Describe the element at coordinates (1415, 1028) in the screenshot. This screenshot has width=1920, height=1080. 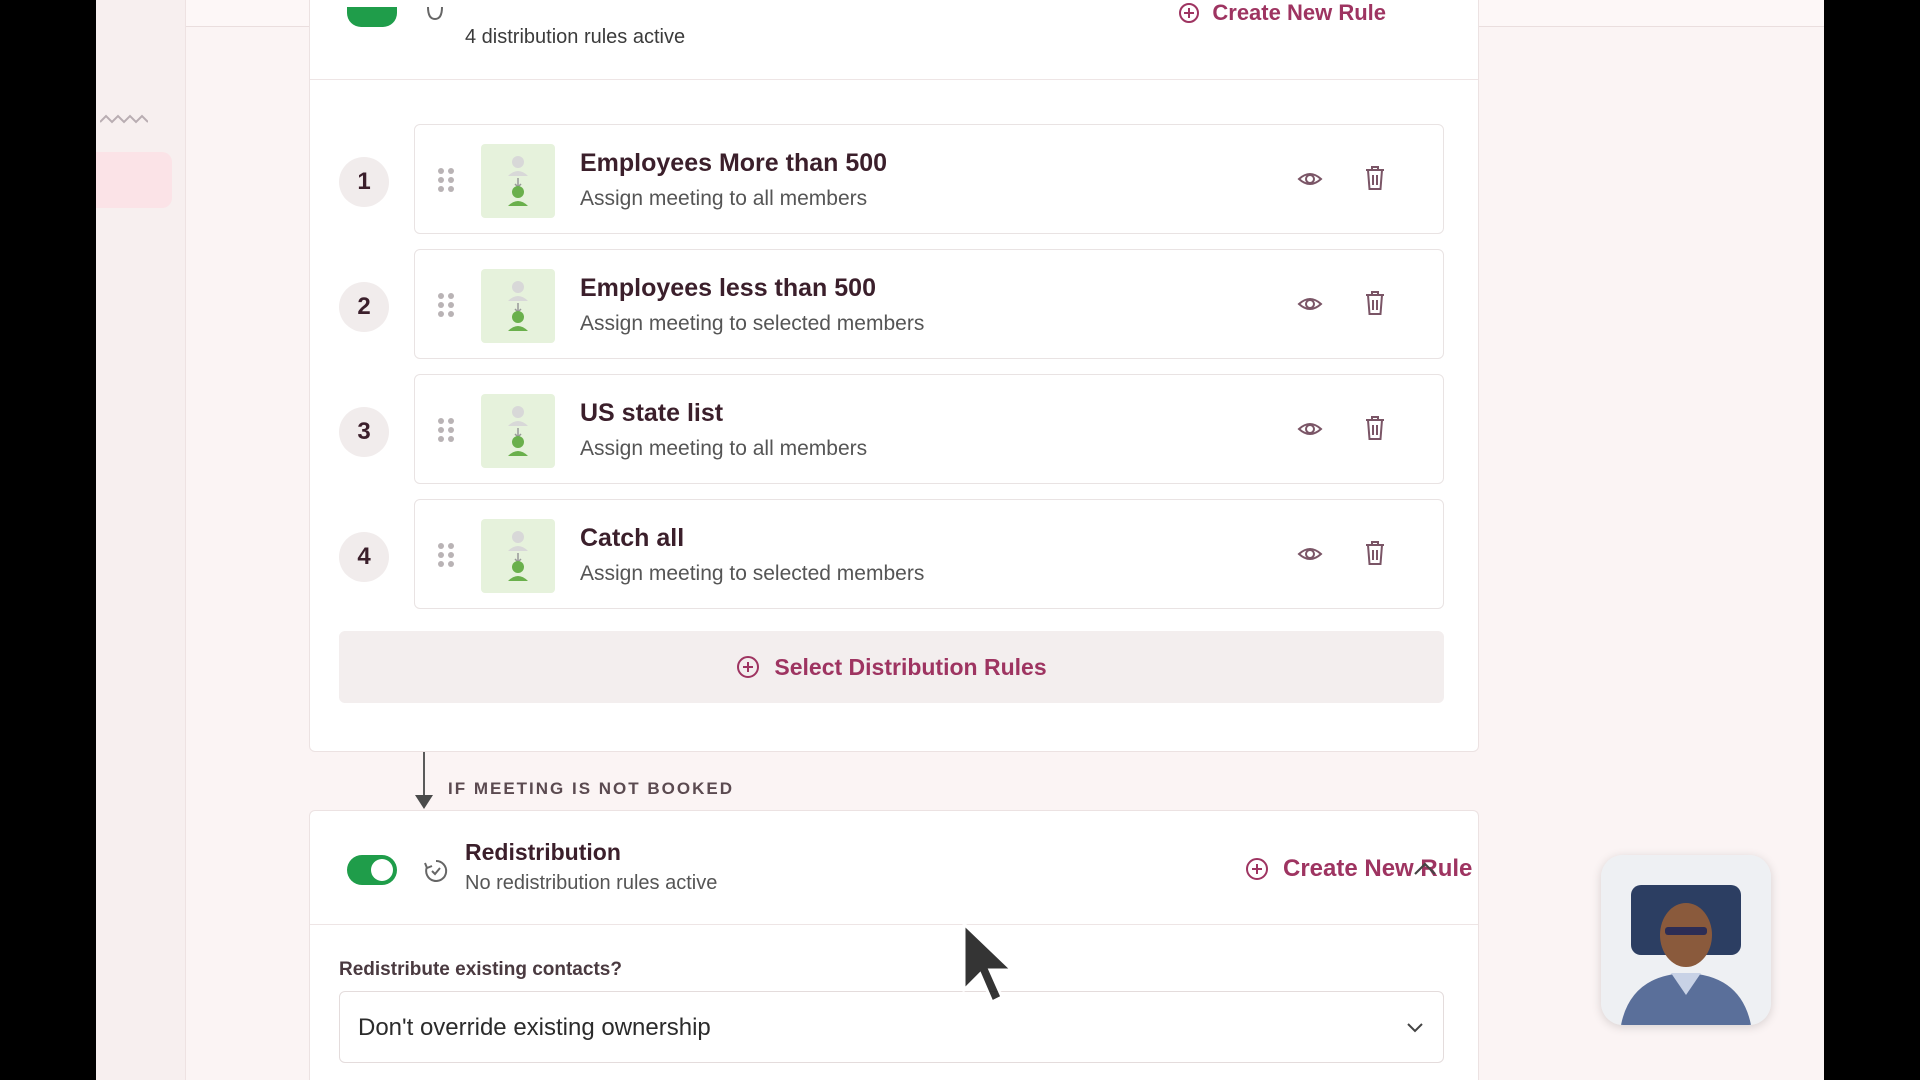
I see `chevron-down-icon` at that location.